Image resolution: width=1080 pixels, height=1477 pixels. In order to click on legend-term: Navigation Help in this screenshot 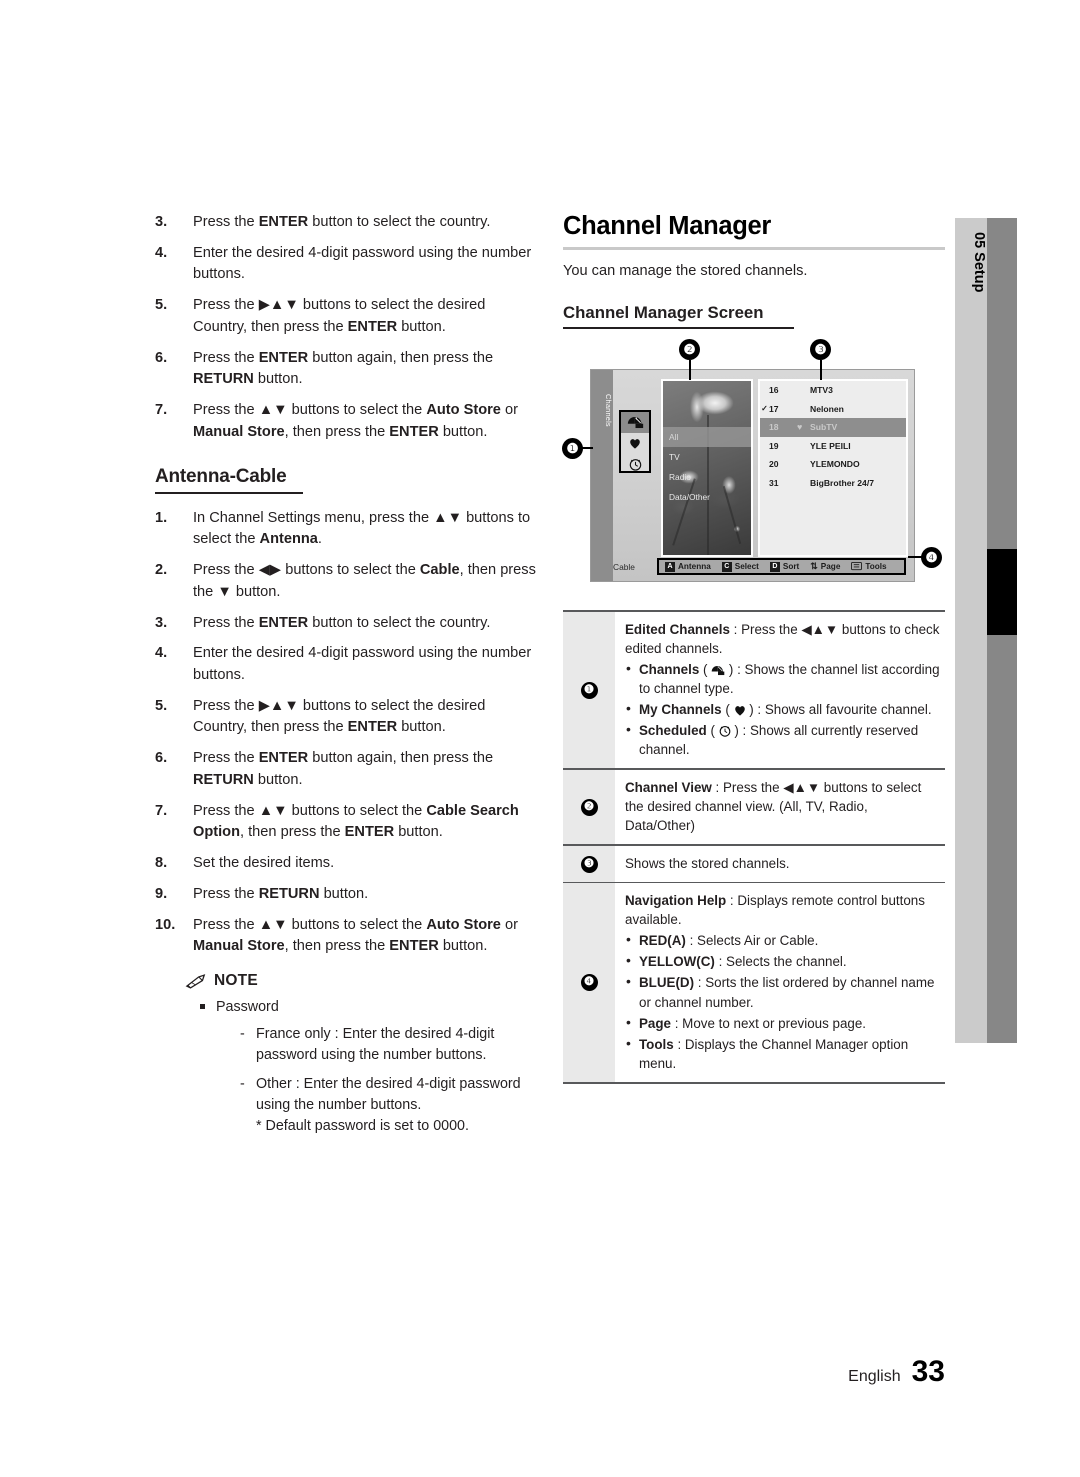, I will do `click(676, 901)`.